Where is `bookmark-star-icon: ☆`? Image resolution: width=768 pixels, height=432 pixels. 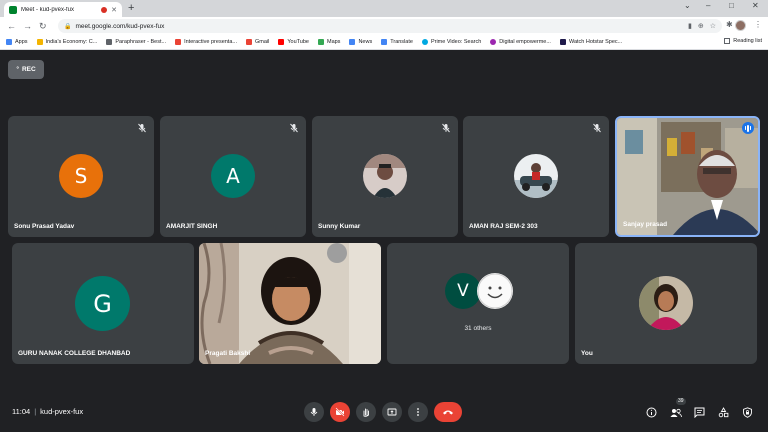 bookmark-star-icon: ☆ is located at coordinates (713, 26).